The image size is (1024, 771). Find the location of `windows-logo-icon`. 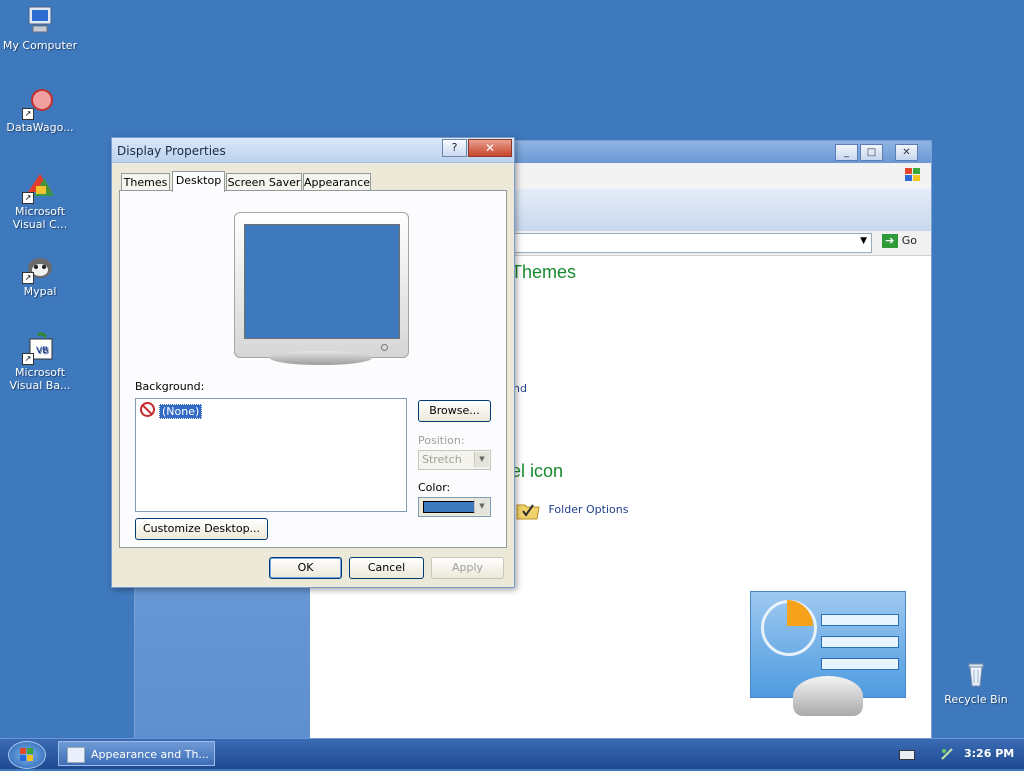

windows-logo-icon is located at coordinates (913, 175).